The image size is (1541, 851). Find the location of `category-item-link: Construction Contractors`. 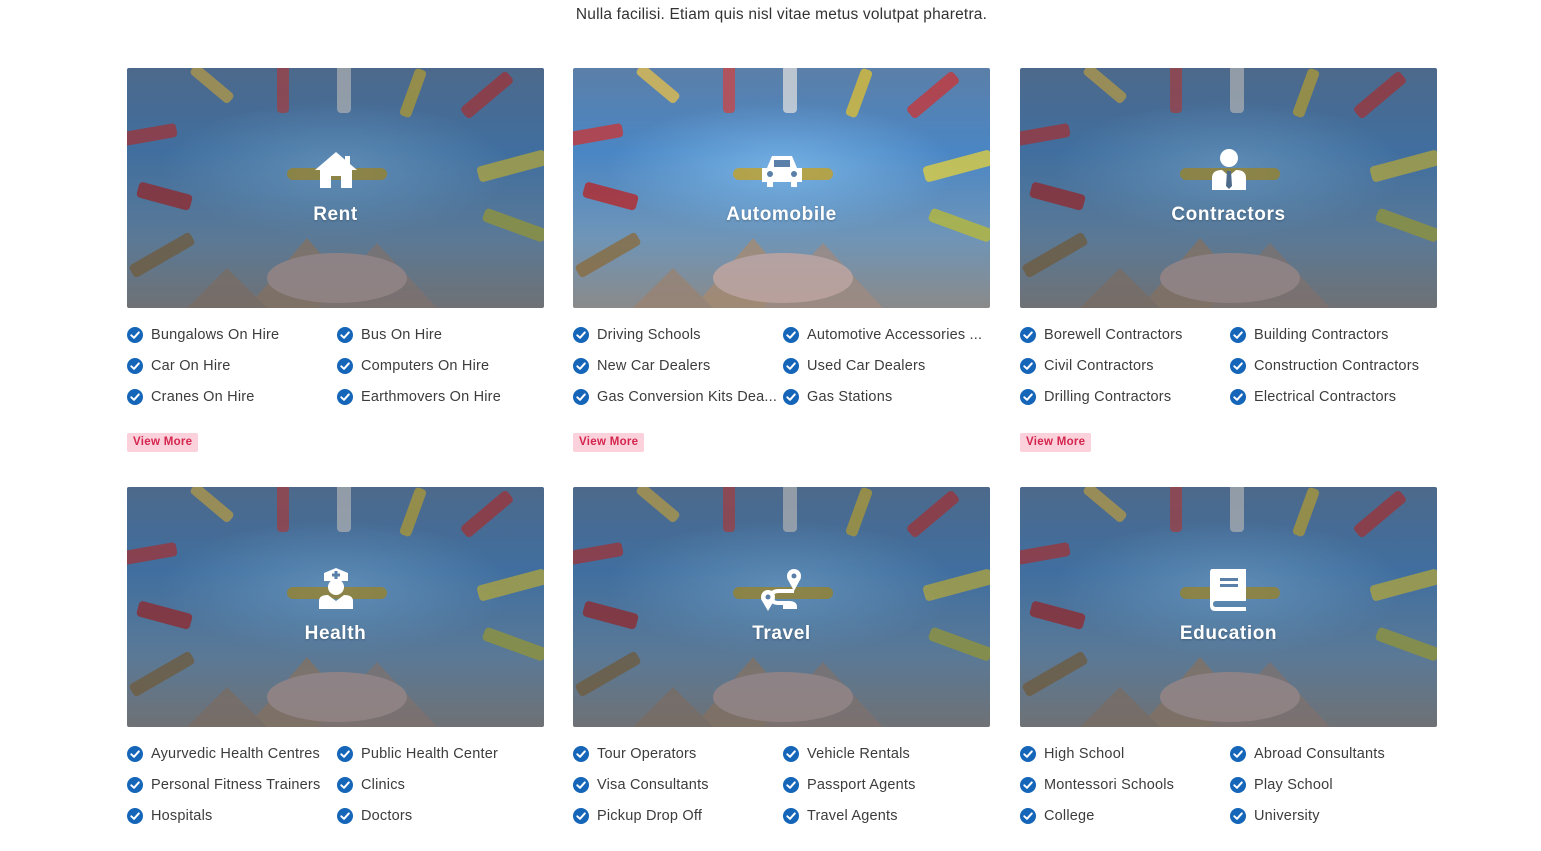

category-item-link: Construction Contractors is located at coordinates (1333, 366).